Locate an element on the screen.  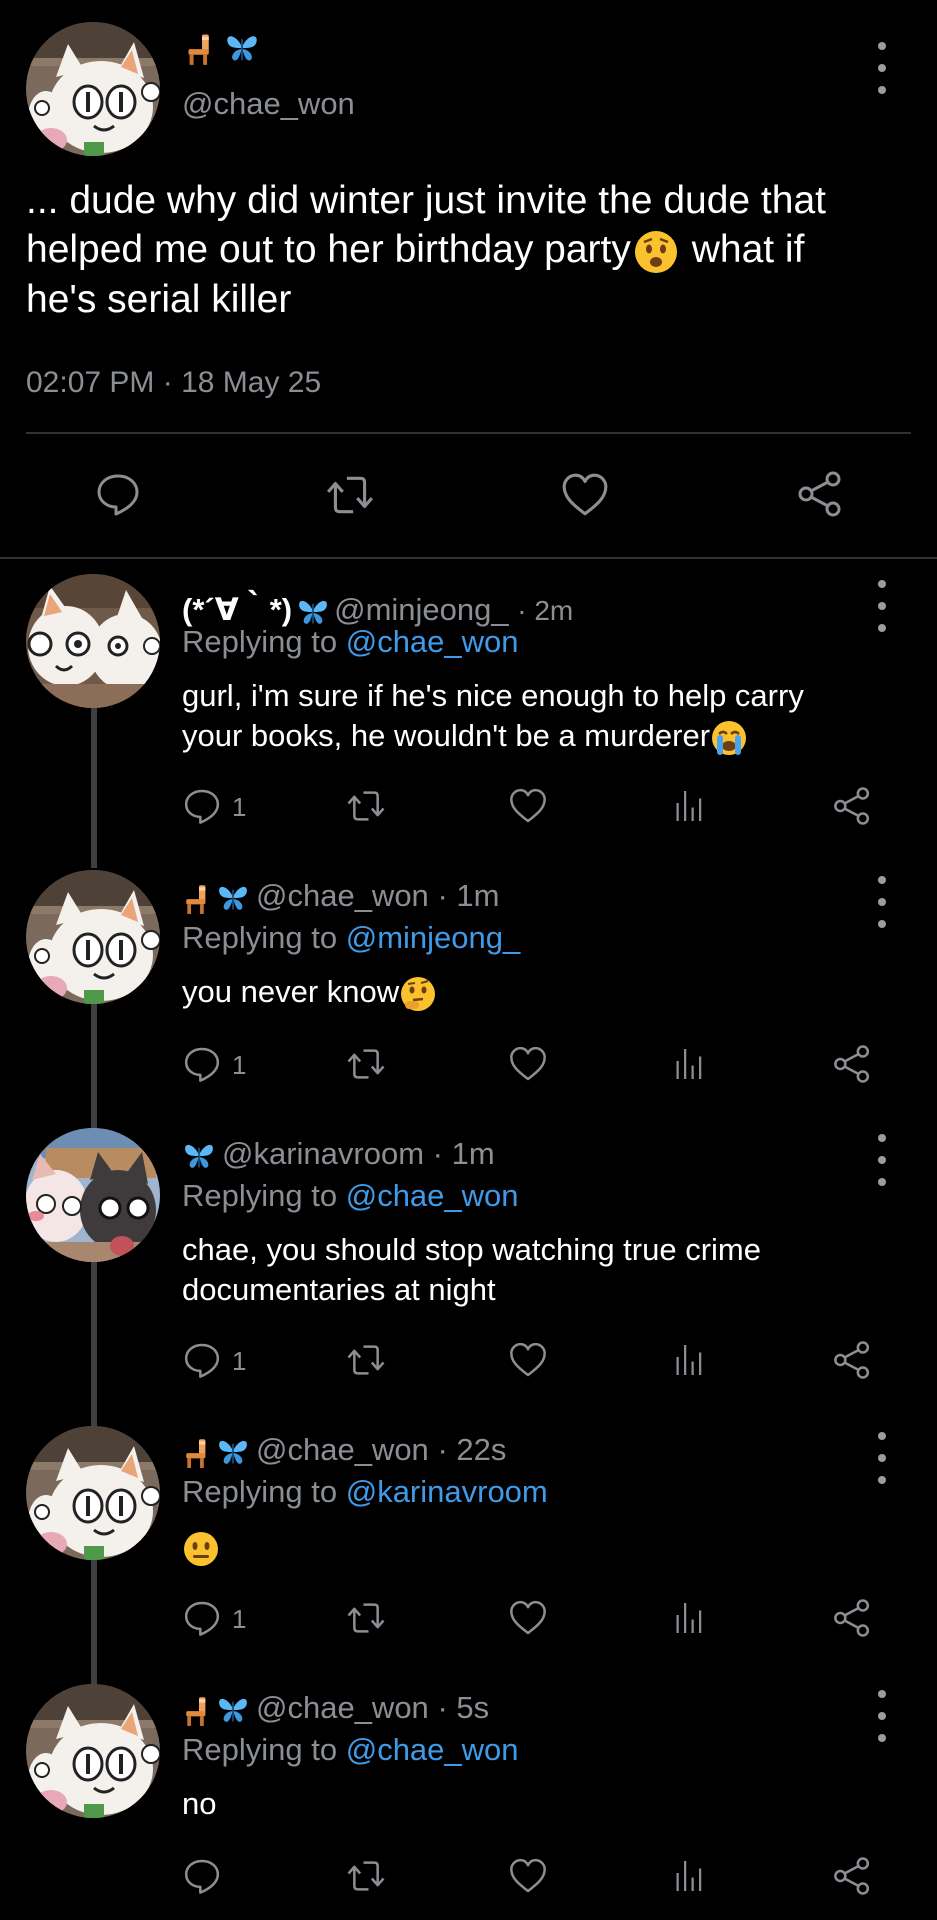
mention-link: @karinavroom is located at coordinates (447, 1491).